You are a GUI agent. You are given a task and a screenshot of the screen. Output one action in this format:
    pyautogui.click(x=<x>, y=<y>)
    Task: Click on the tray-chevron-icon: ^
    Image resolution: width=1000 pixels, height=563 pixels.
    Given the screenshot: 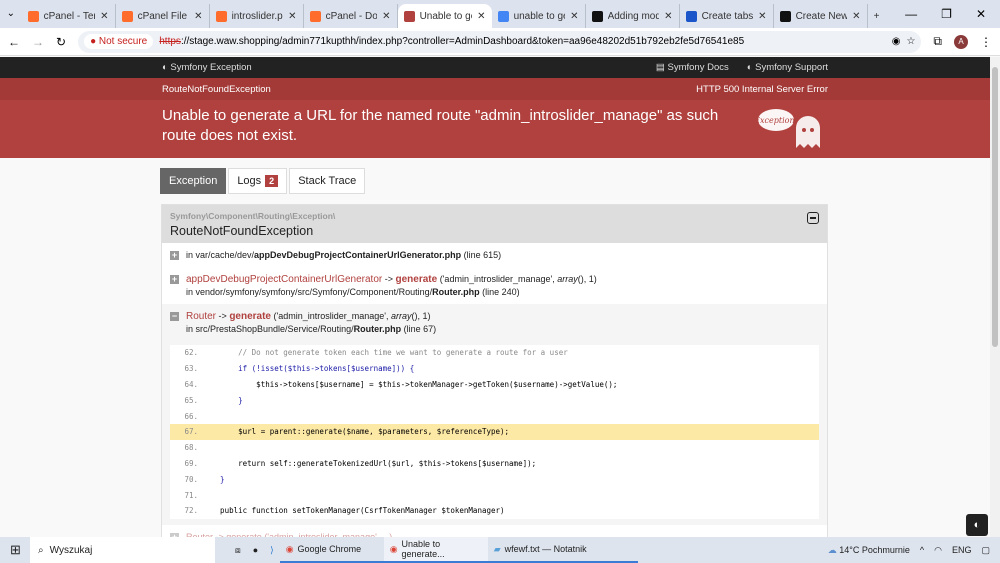 What is the action you would take?
    pyautogui.click(x=922, y=550)
    